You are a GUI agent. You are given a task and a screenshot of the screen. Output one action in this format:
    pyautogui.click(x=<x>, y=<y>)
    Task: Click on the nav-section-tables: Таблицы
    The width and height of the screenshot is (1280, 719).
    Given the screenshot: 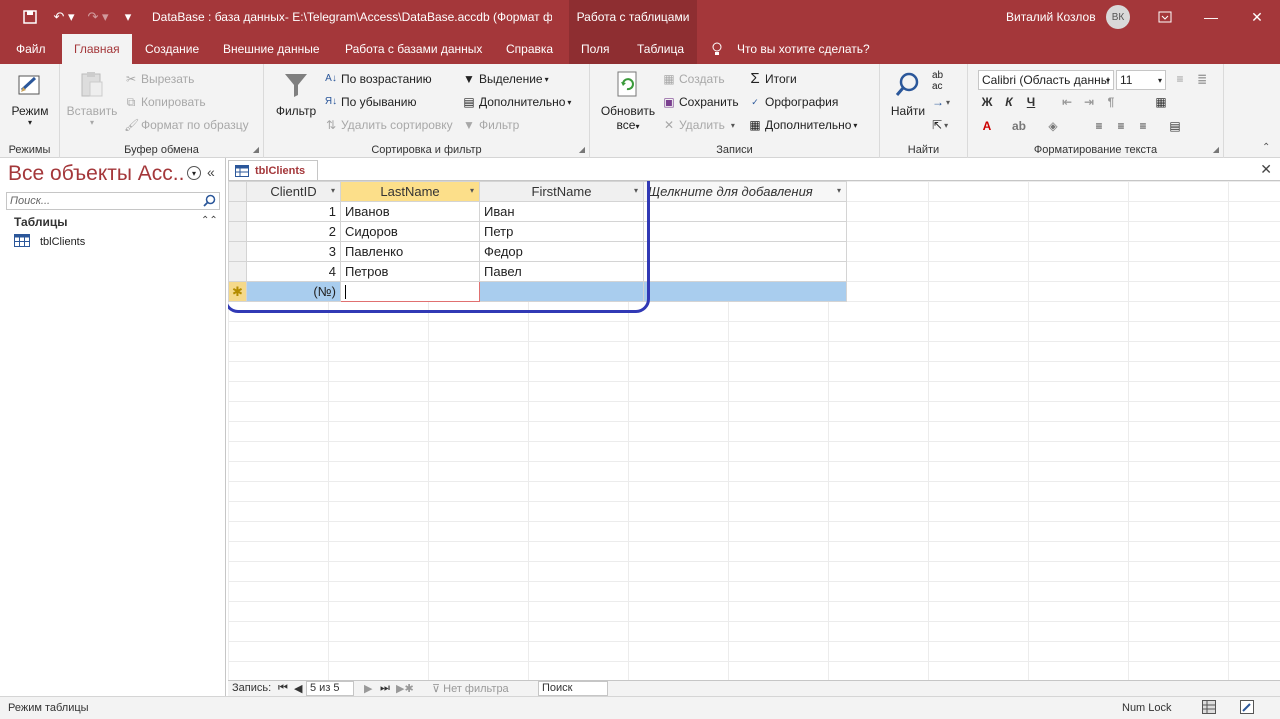 What is the action you would take?
    pyautogui.click(x=40, y=222)
    